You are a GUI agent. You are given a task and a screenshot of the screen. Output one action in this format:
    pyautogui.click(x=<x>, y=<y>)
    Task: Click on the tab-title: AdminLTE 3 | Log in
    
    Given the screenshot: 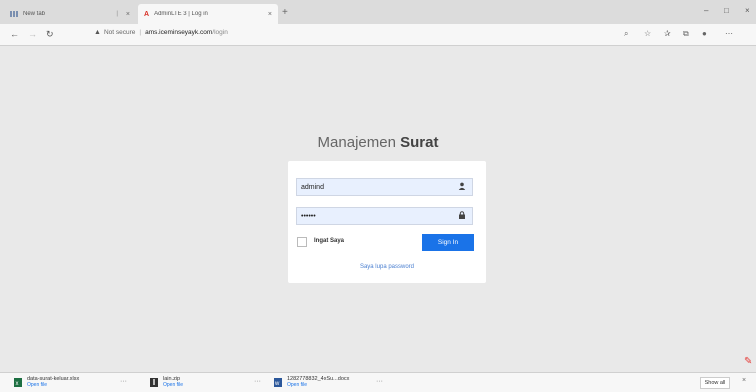 What is the action you would take?
    pyautogui.click(x=181, y=14)
    